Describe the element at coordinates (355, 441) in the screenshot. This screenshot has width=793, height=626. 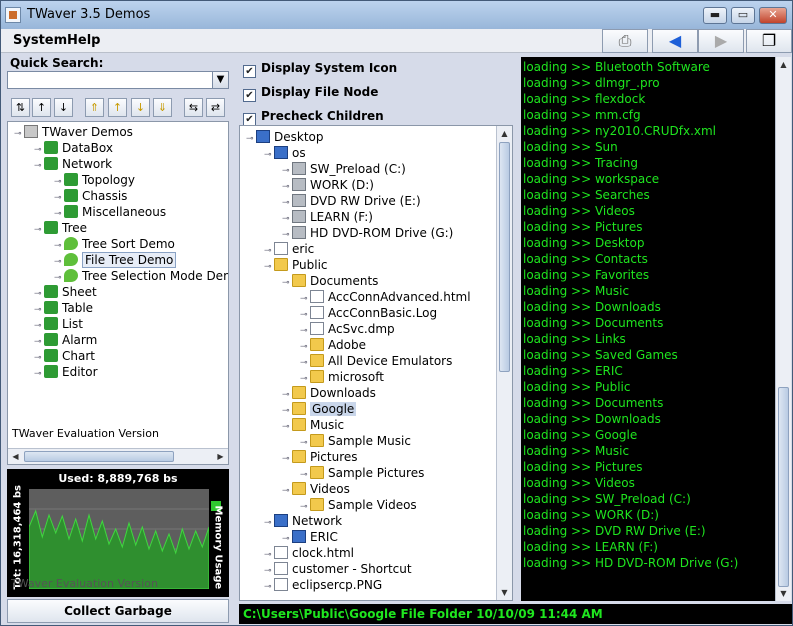
I see `tree-node: ⊸ Sample Music` at that location.